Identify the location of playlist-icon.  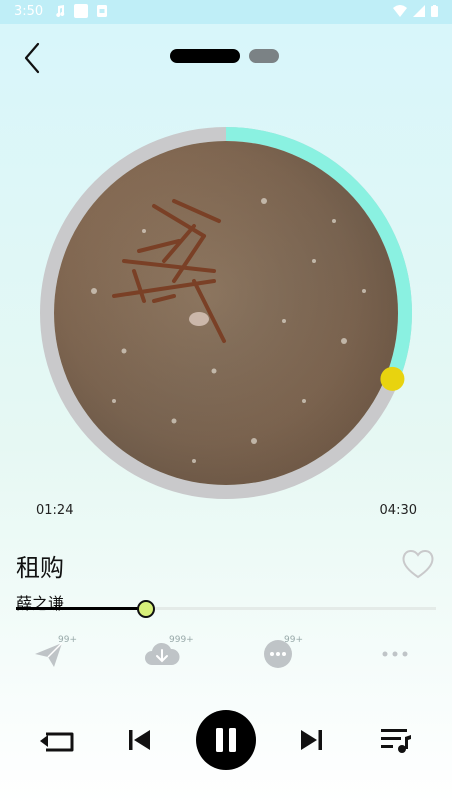
(396, 741).